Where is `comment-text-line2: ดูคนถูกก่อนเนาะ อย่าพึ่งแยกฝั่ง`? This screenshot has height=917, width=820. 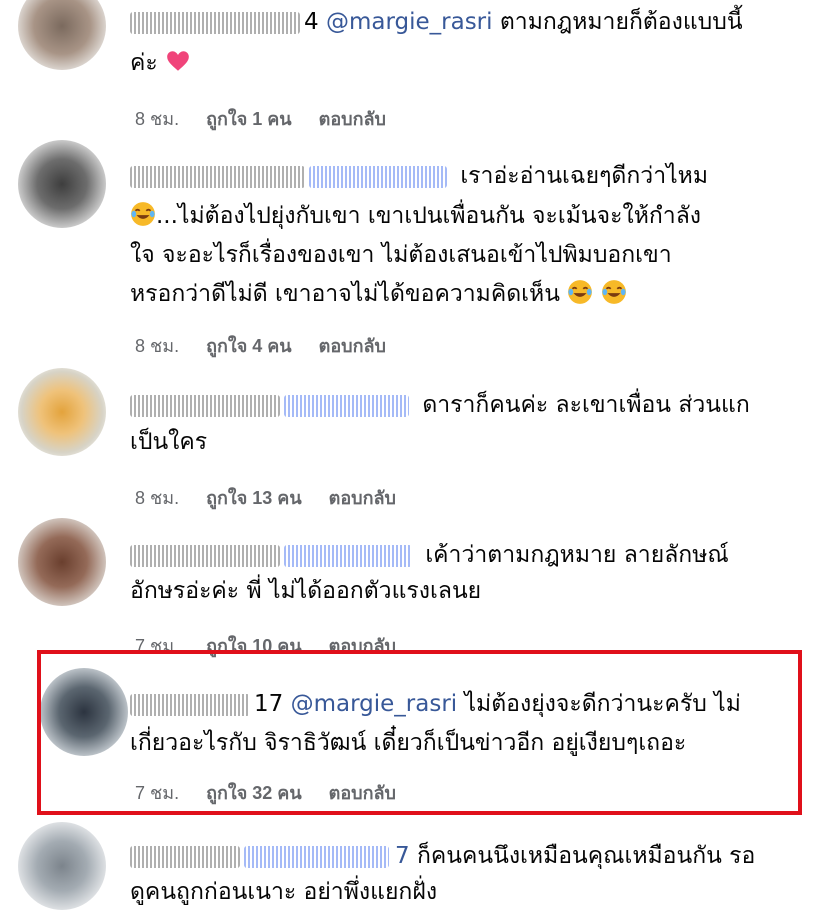 comment-text-line2: ดูคนถูกก่อนเนาะ อย่าพึ่งแยกฝั่ง is located at coordinates (284, 892).